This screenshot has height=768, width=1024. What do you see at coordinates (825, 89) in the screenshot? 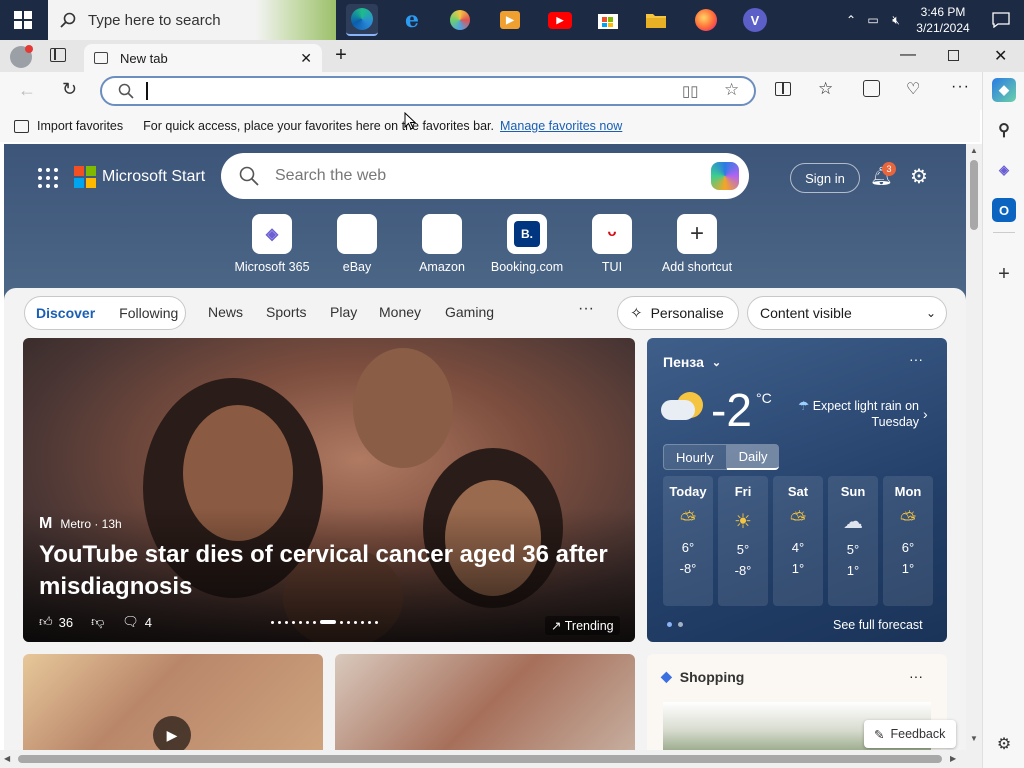
I see `favorites-icon: ☆` at bounding box center [825, 89].